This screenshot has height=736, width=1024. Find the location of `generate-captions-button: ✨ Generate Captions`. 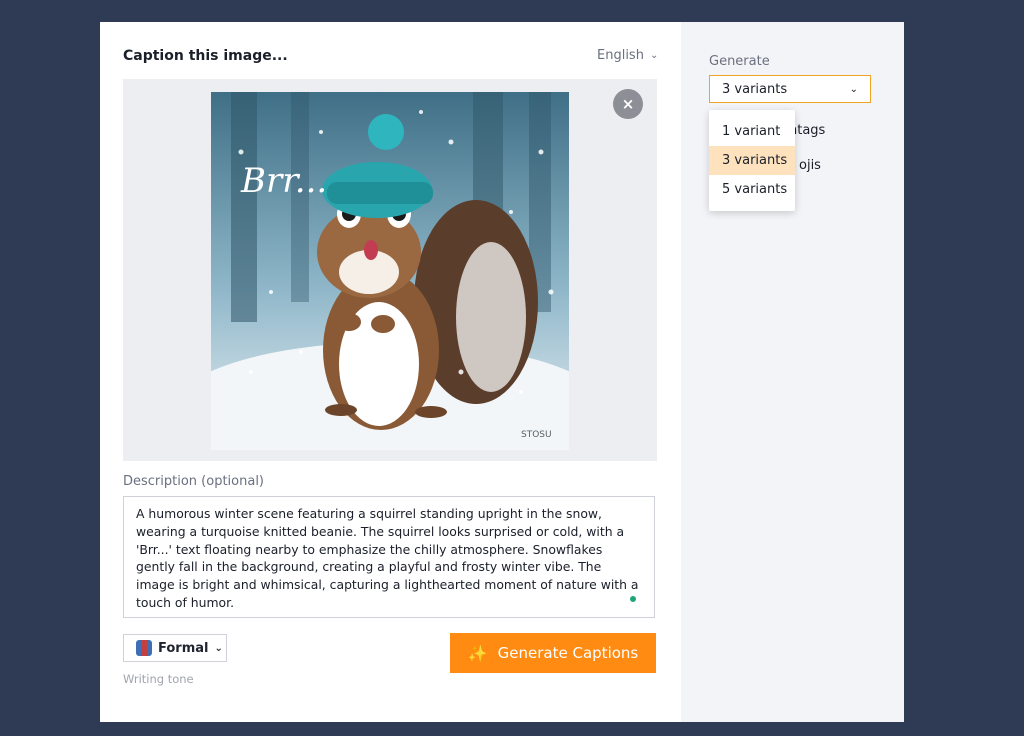

generate-captions-button: ✨ Generate Captions is located at coordinates (553, 653).